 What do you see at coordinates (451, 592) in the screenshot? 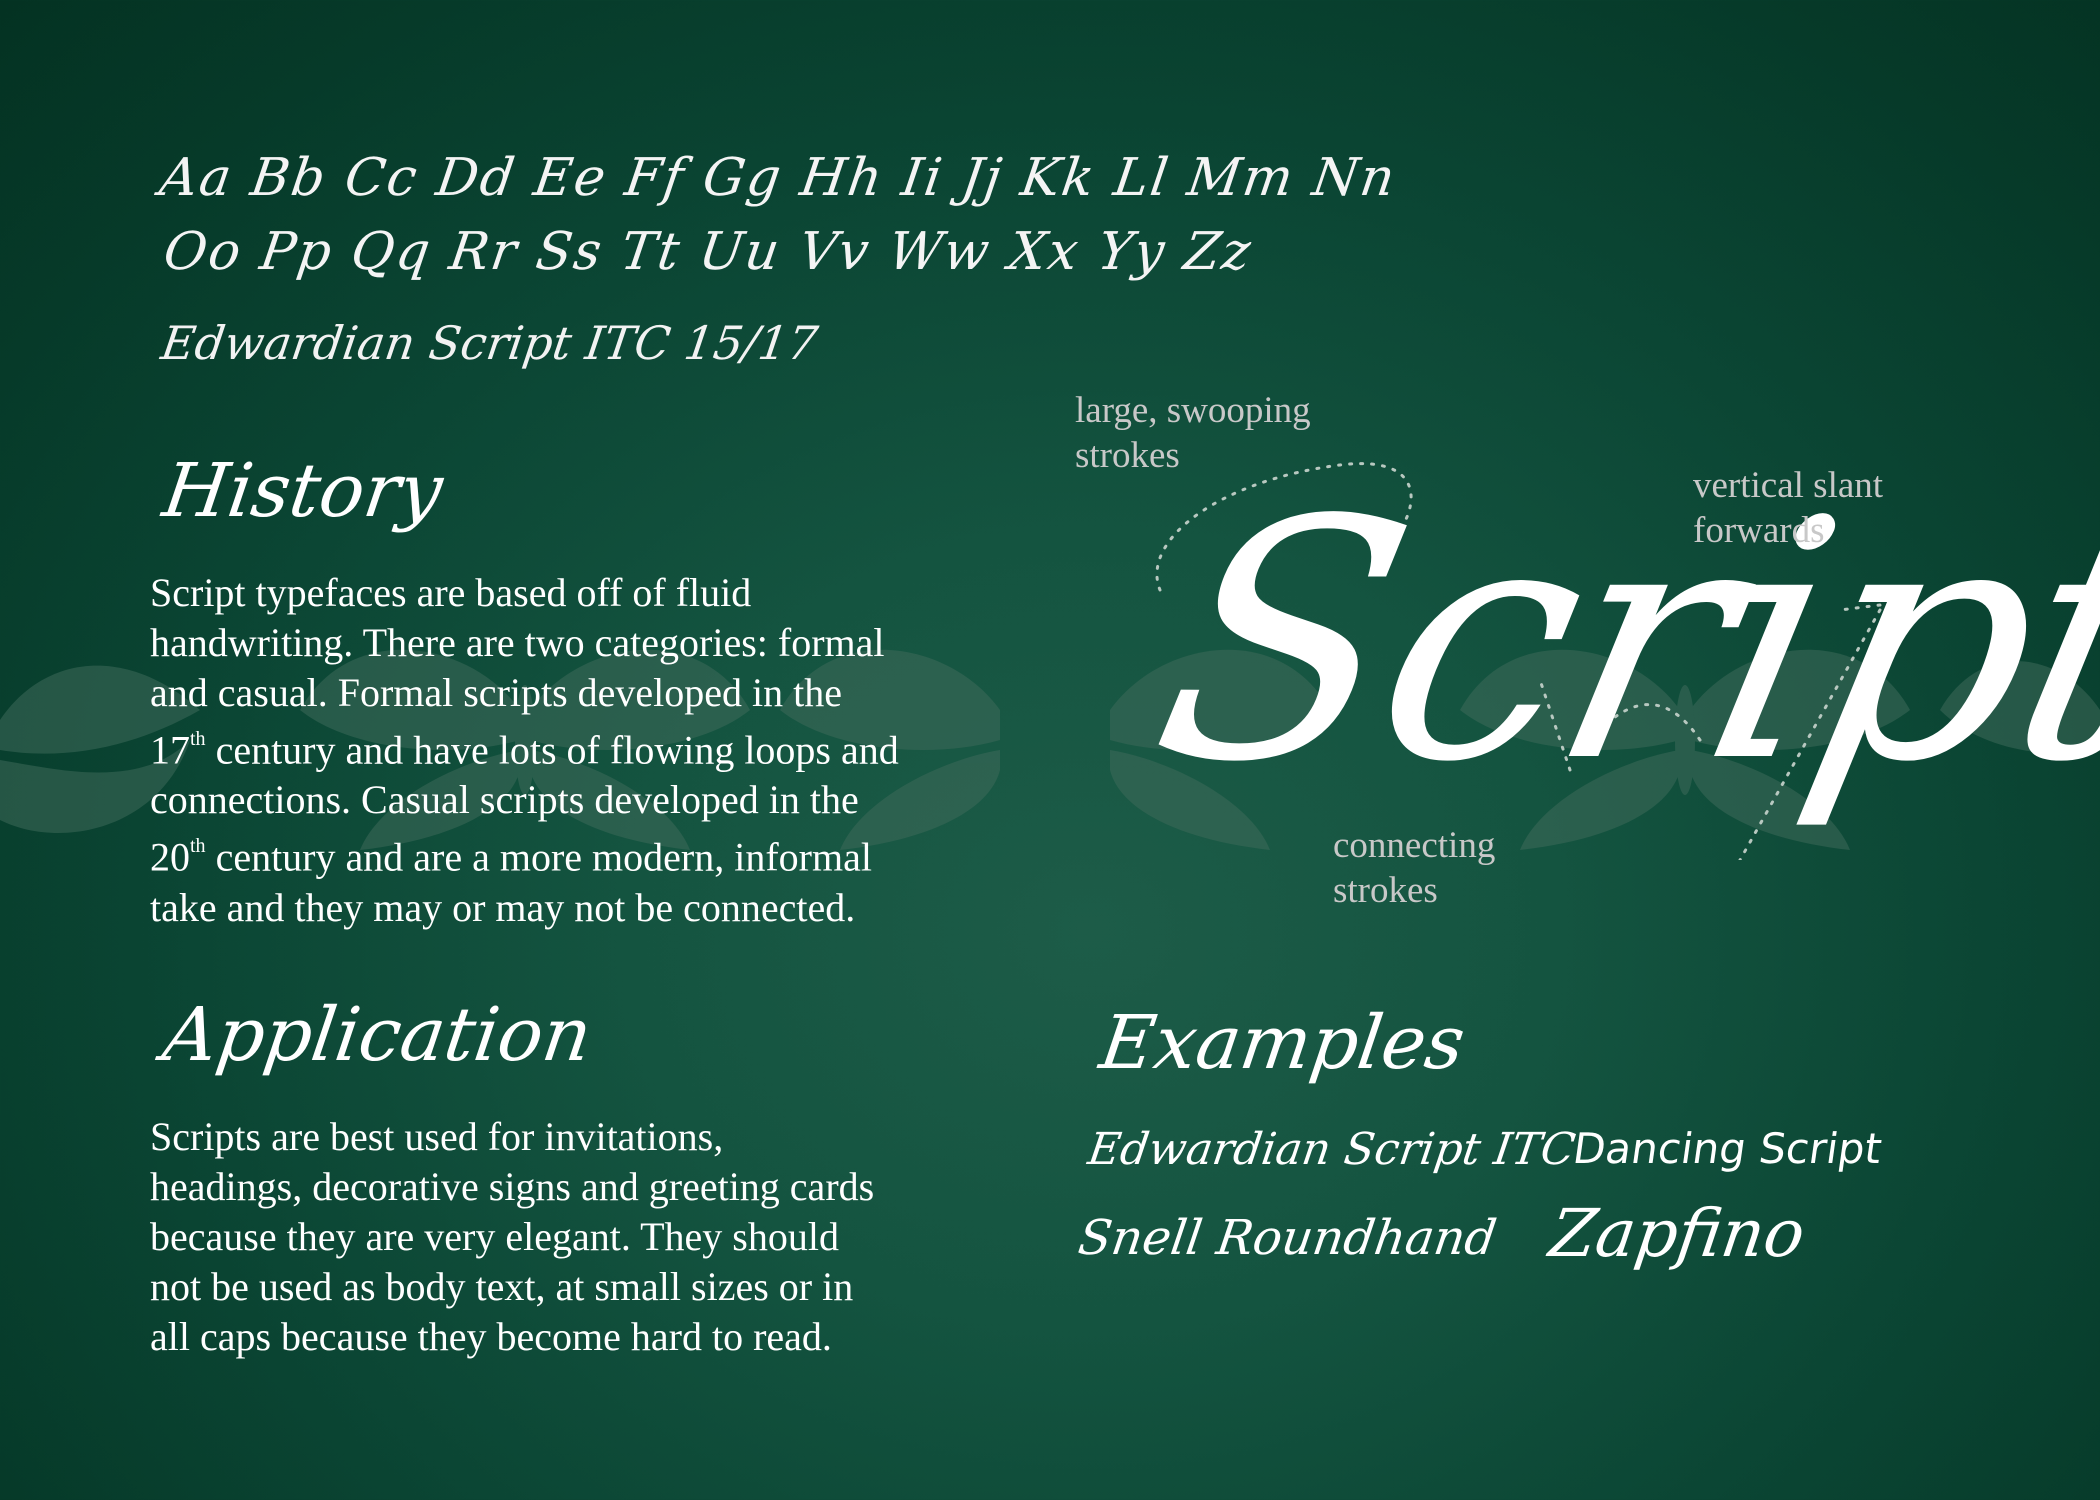
I see `history-line-1: Script typefaces are based off of fluid` at bounding box center [451, 592].